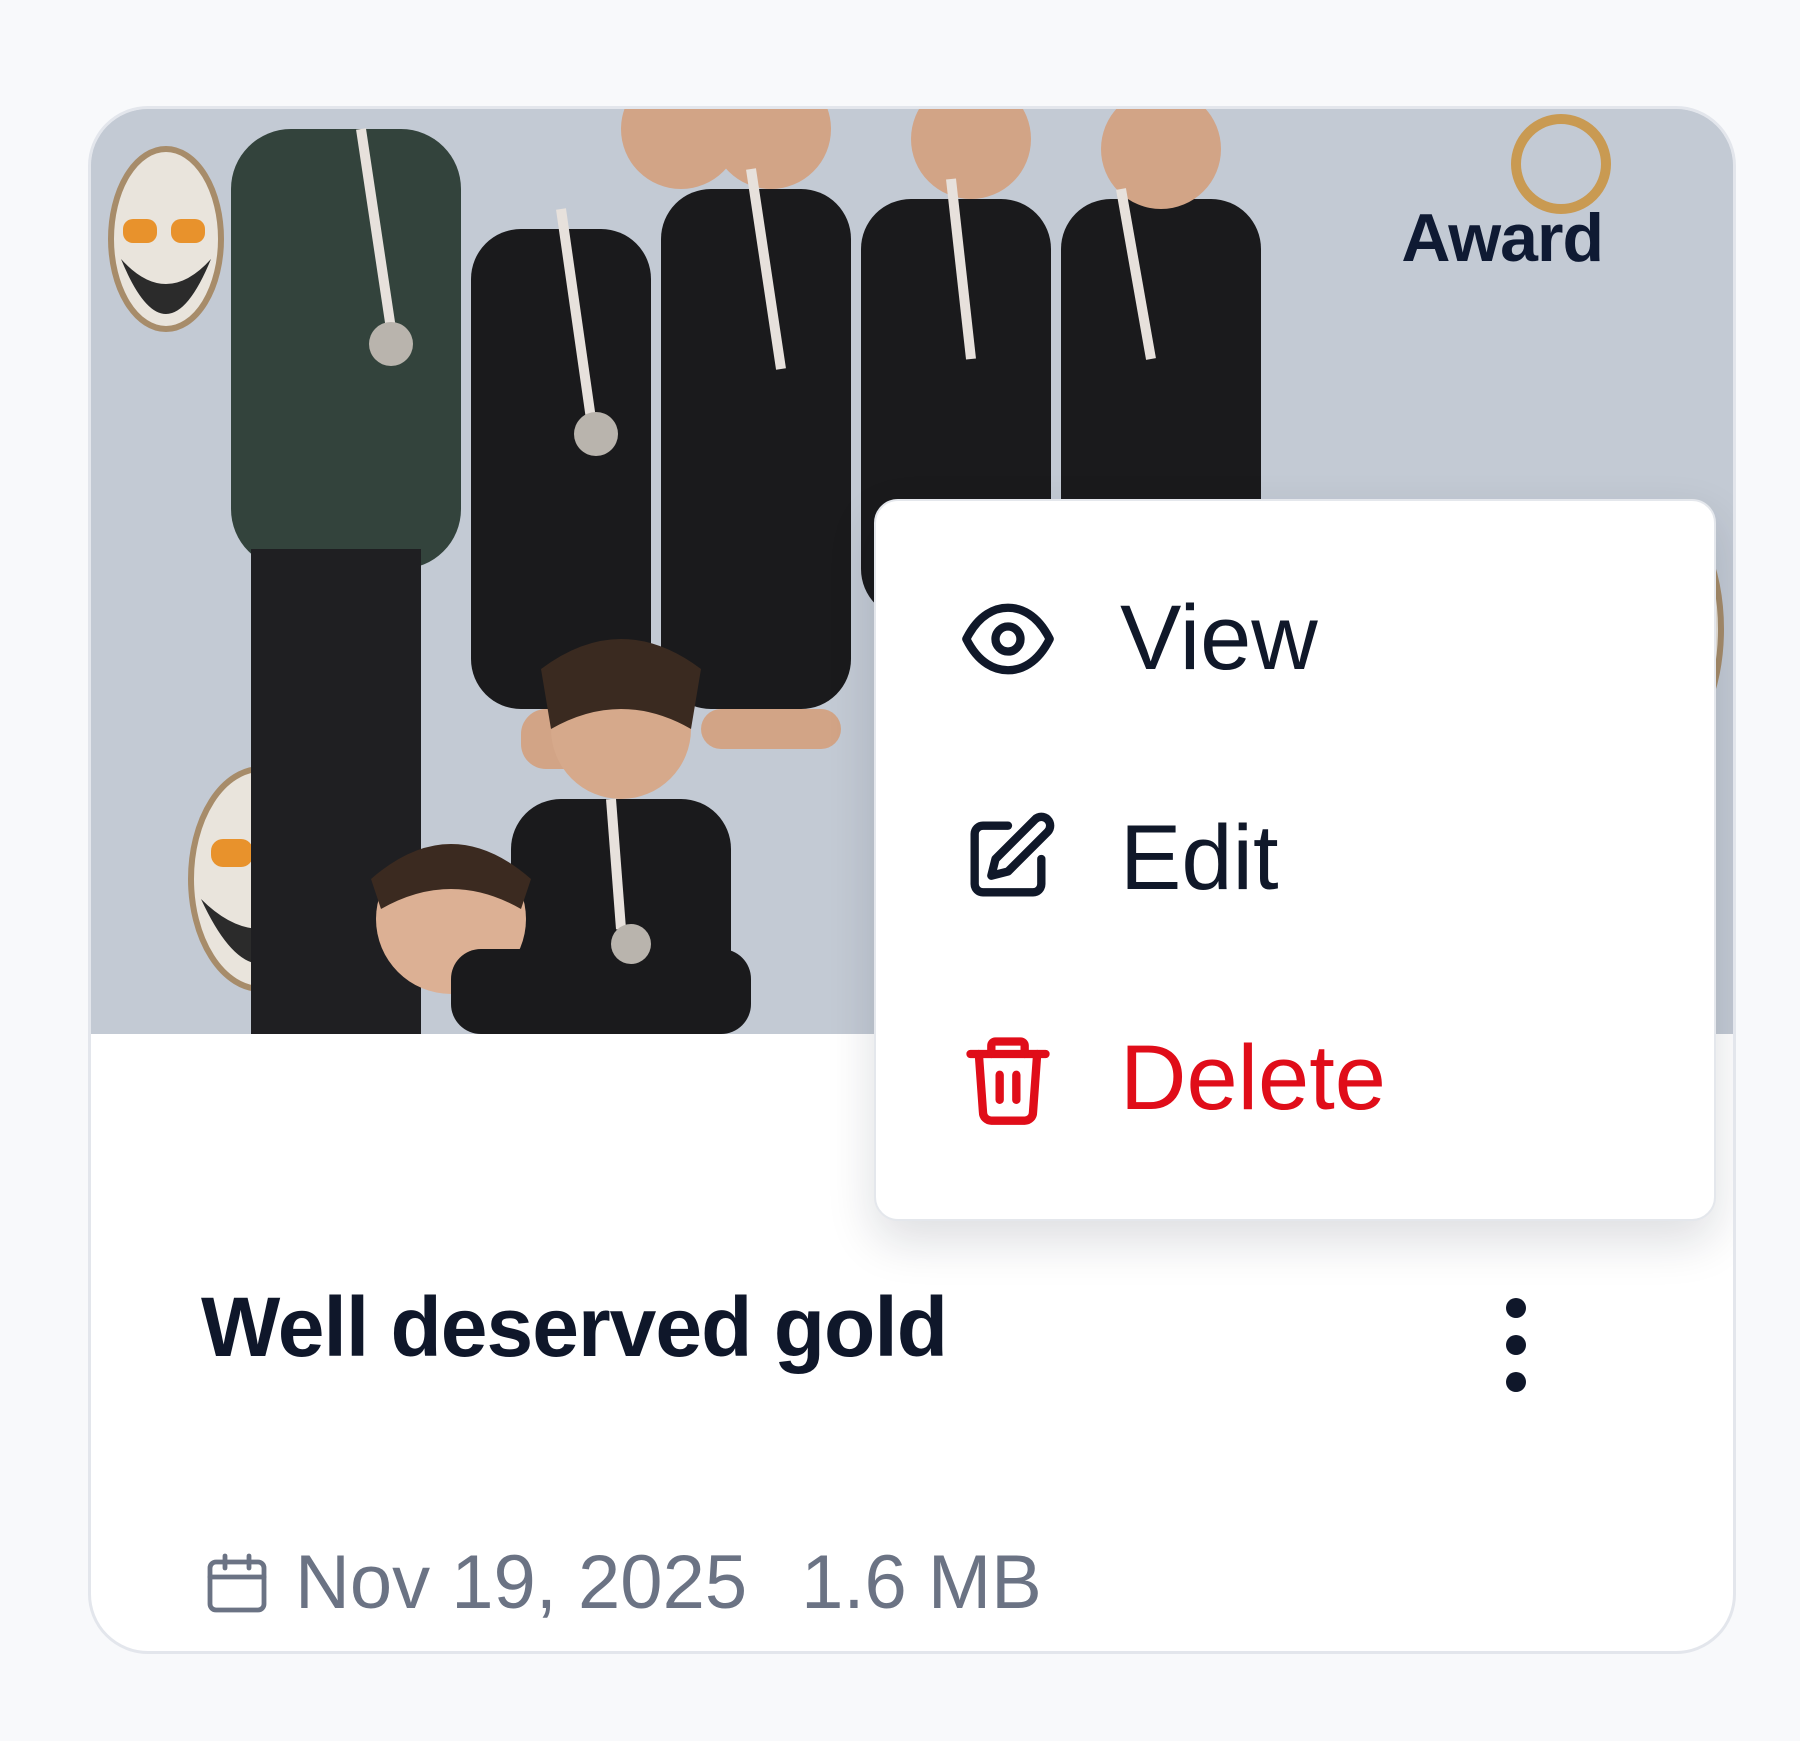  What do you see at coordinates (521, 1582) in the screenshot?
I see `upload-date: Nov 19, 2025` at bounding box center [521, 1582].